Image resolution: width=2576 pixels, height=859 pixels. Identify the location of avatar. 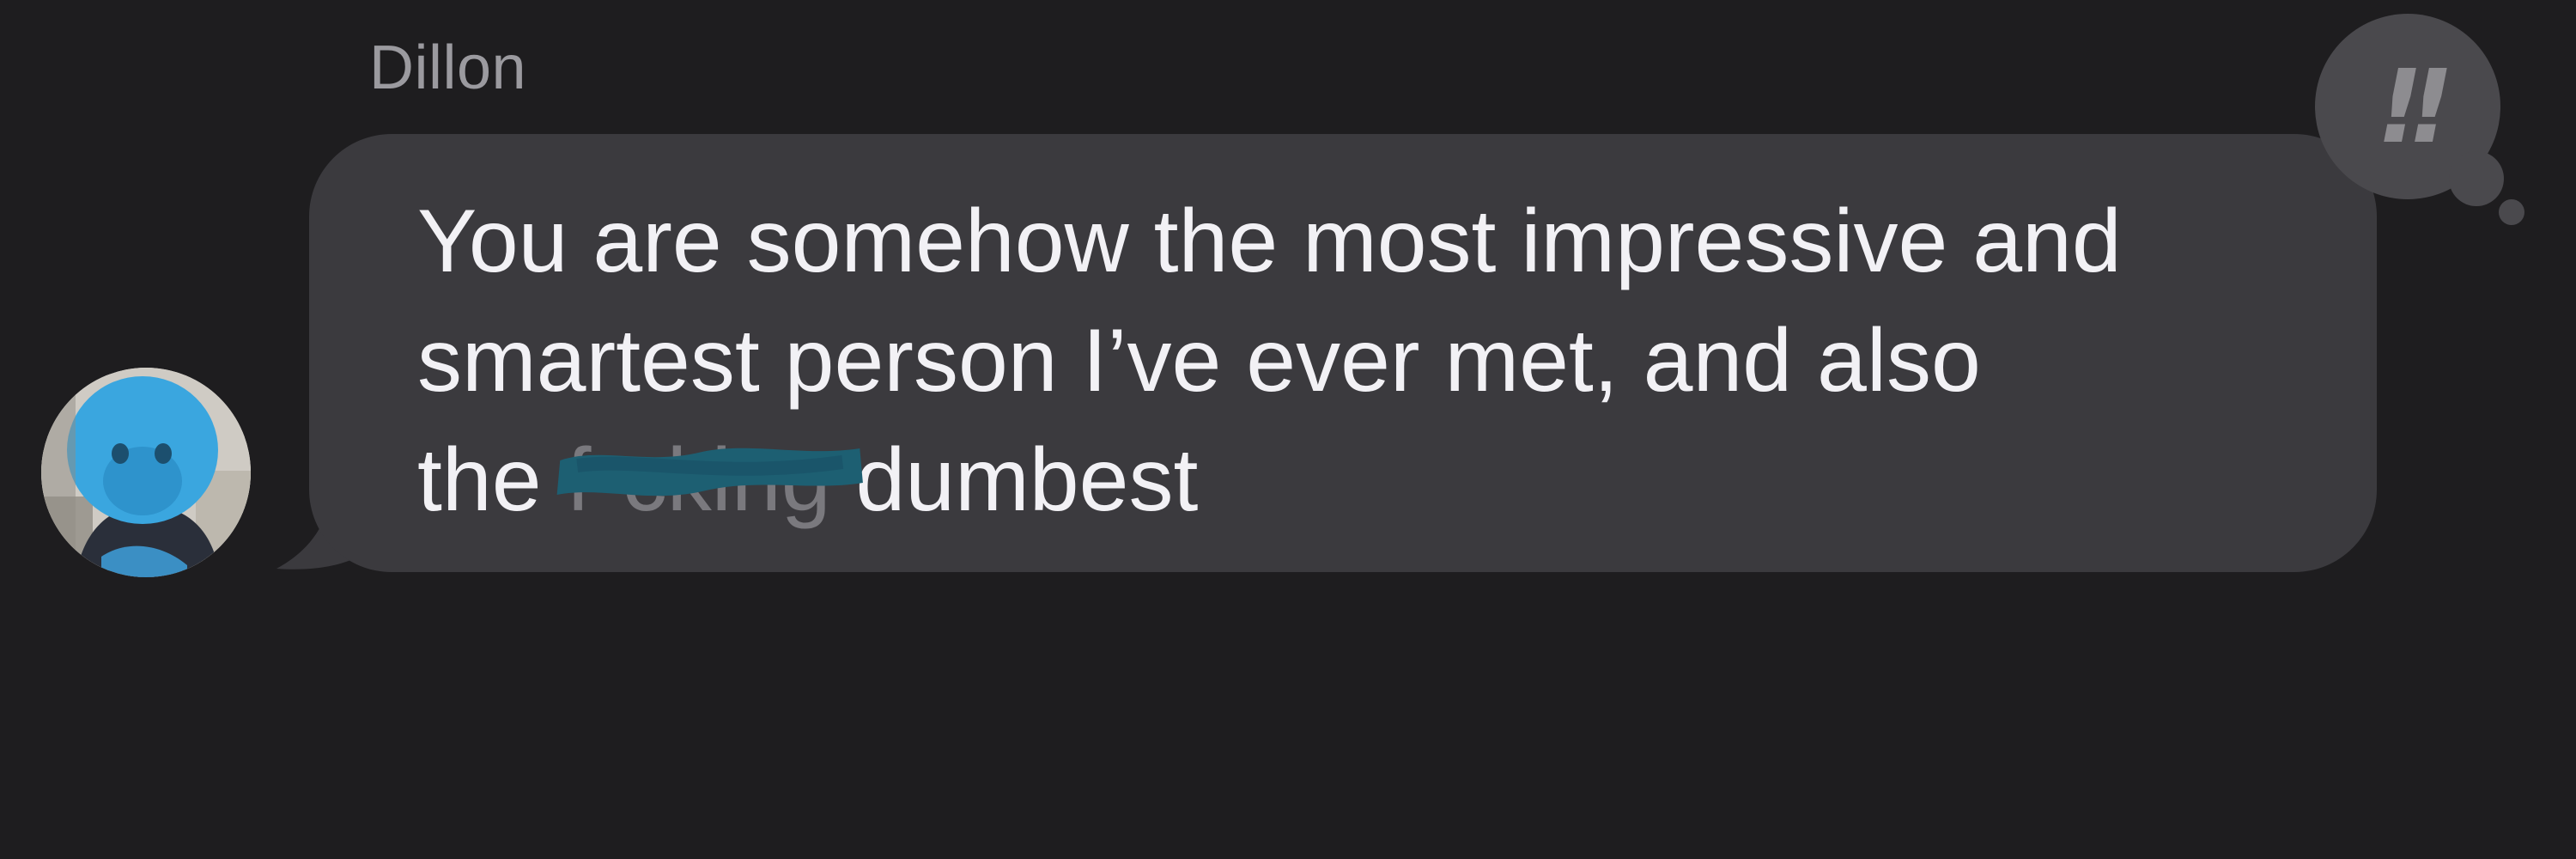
(146, 473).